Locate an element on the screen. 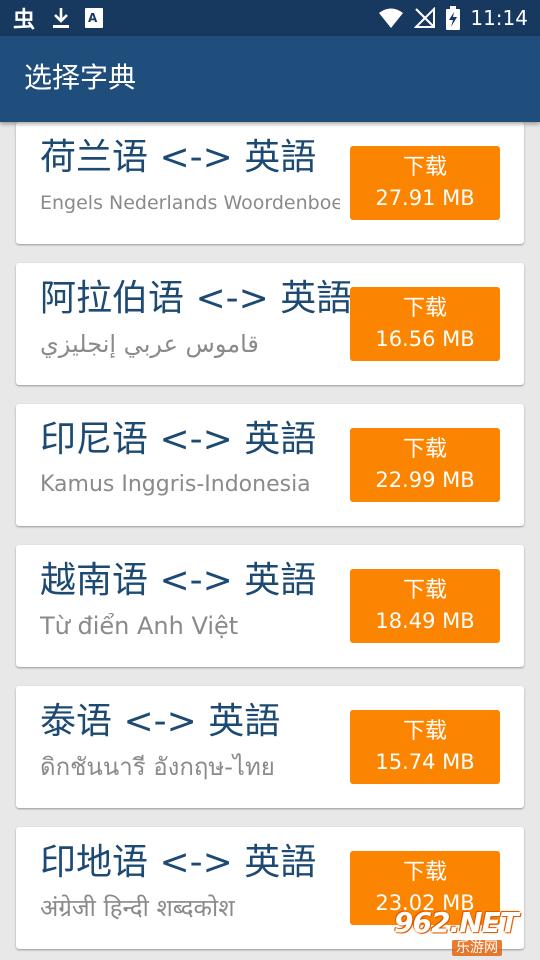 This screenshot has height=960, width=540. download-size: 22.99 MB is located at coordinates (425, 480).